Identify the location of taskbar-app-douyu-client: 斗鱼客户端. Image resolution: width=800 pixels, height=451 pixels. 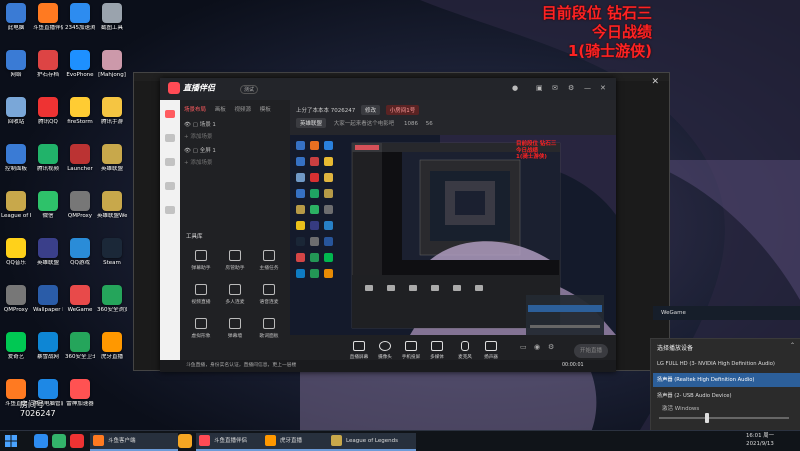
(134, 442).